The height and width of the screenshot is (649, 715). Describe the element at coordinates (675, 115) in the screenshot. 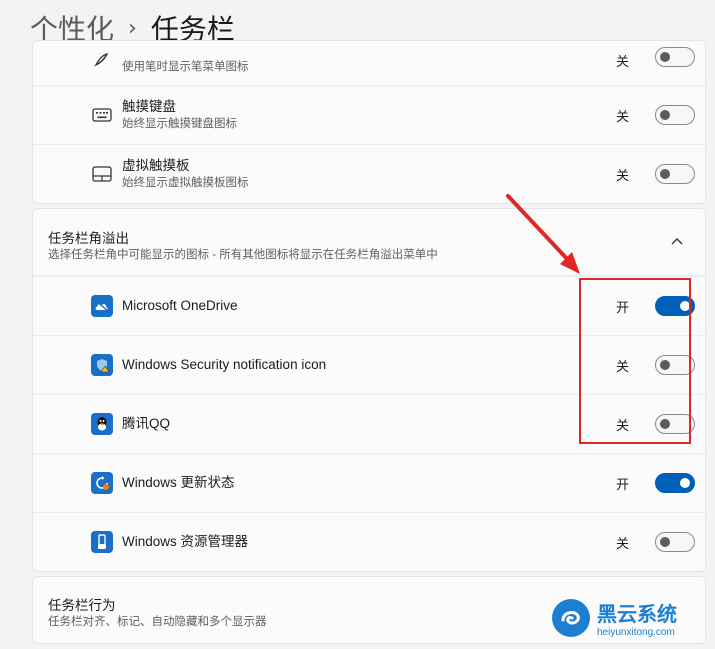

I see `touch-keyboard-toggle` at that location.